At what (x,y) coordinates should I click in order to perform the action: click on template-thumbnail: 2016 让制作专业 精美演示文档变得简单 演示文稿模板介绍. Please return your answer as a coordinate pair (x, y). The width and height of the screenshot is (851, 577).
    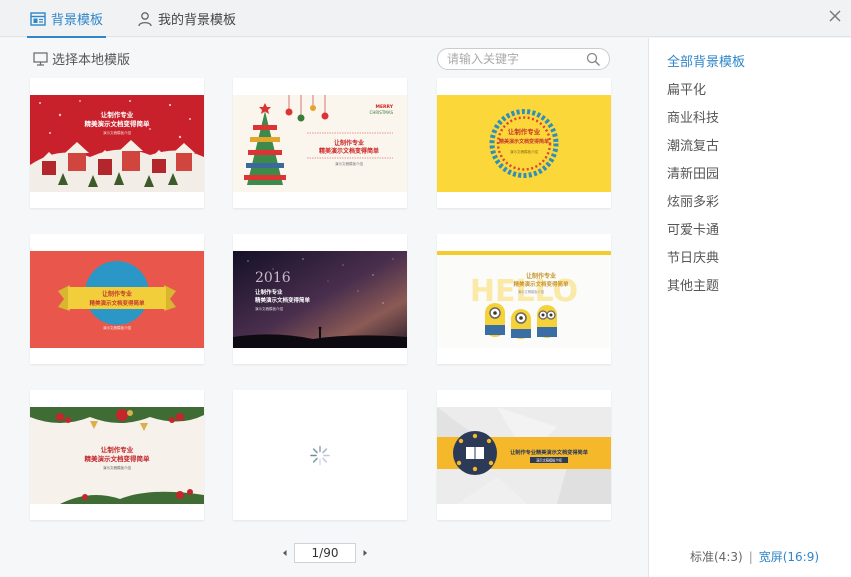
    Looking at the image, I should click on (320, 299).